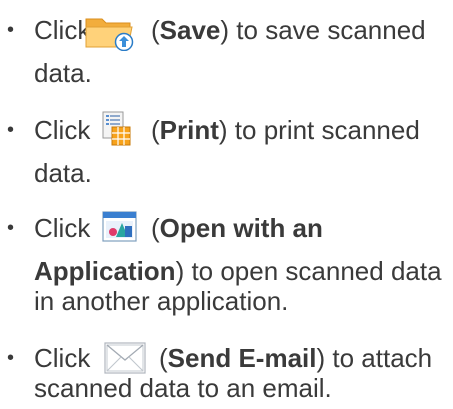  I want to click on item-line-2: Application) to open scanned data, so click(238, 271).